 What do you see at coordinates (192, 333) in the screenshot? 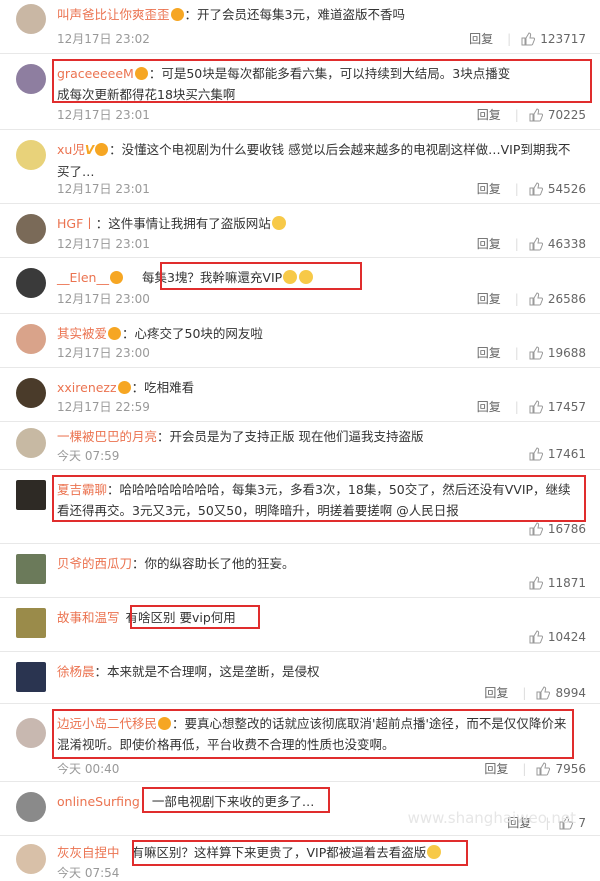
I see `comment-text: ：心疼交了50块的网友啦` at bounding box center [192, 333].